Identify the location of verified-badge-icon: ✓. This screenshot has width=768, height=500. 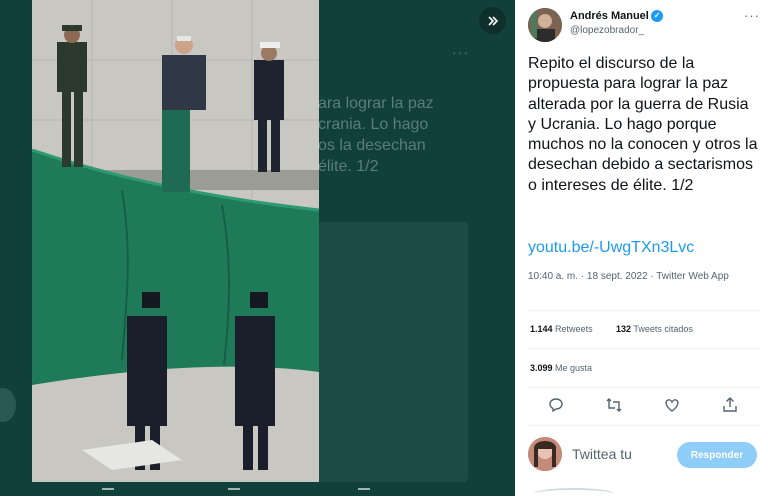
(657, 16).